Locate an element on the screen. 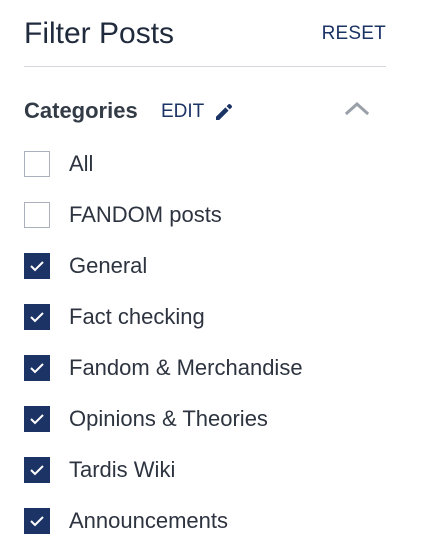  category-item: Announcements is located at coordinates (205, 529).